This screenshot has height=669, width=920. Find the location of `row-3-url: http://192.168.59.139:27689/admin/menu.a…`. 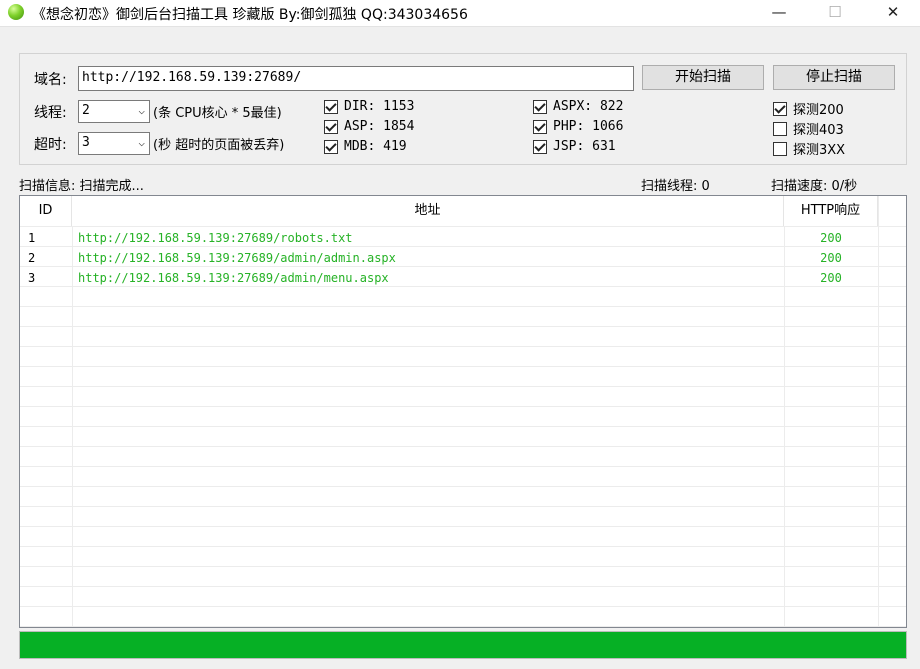

row-3-url: http://192.168.59.139:27689/admin/menu.a… is located at coordinates (233, 278).